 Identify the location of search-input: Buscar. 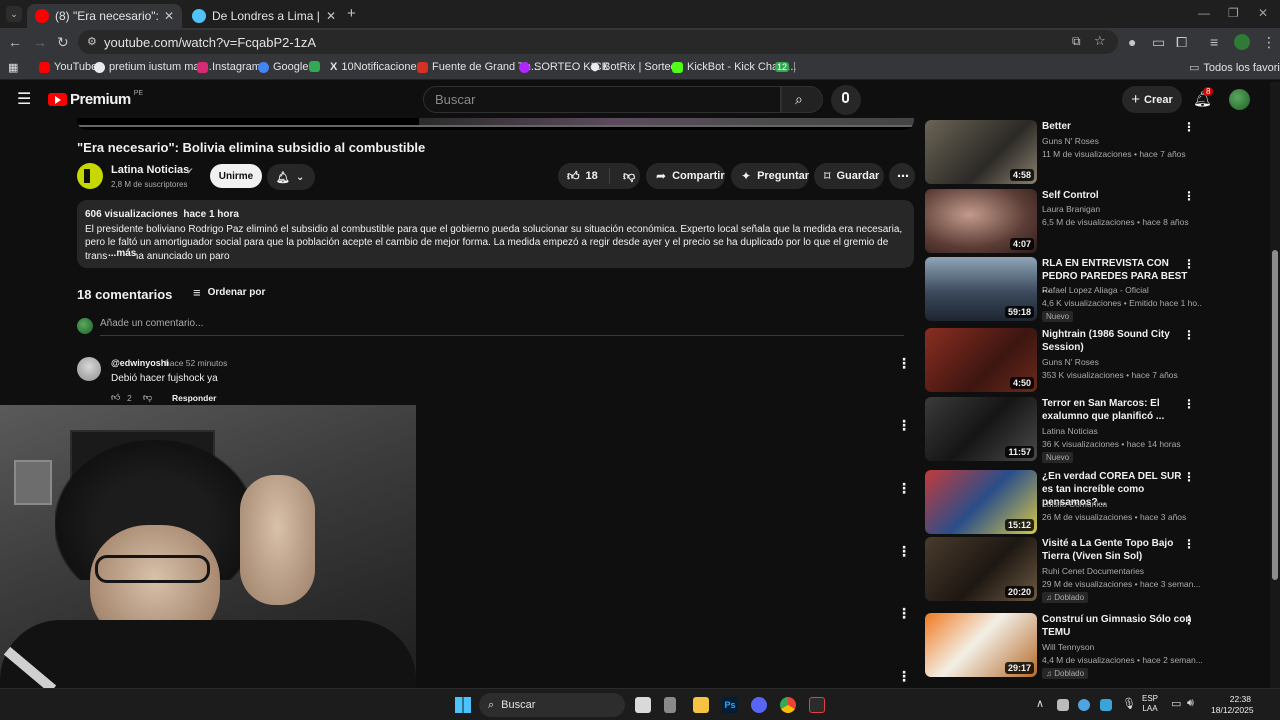
(602, 99).